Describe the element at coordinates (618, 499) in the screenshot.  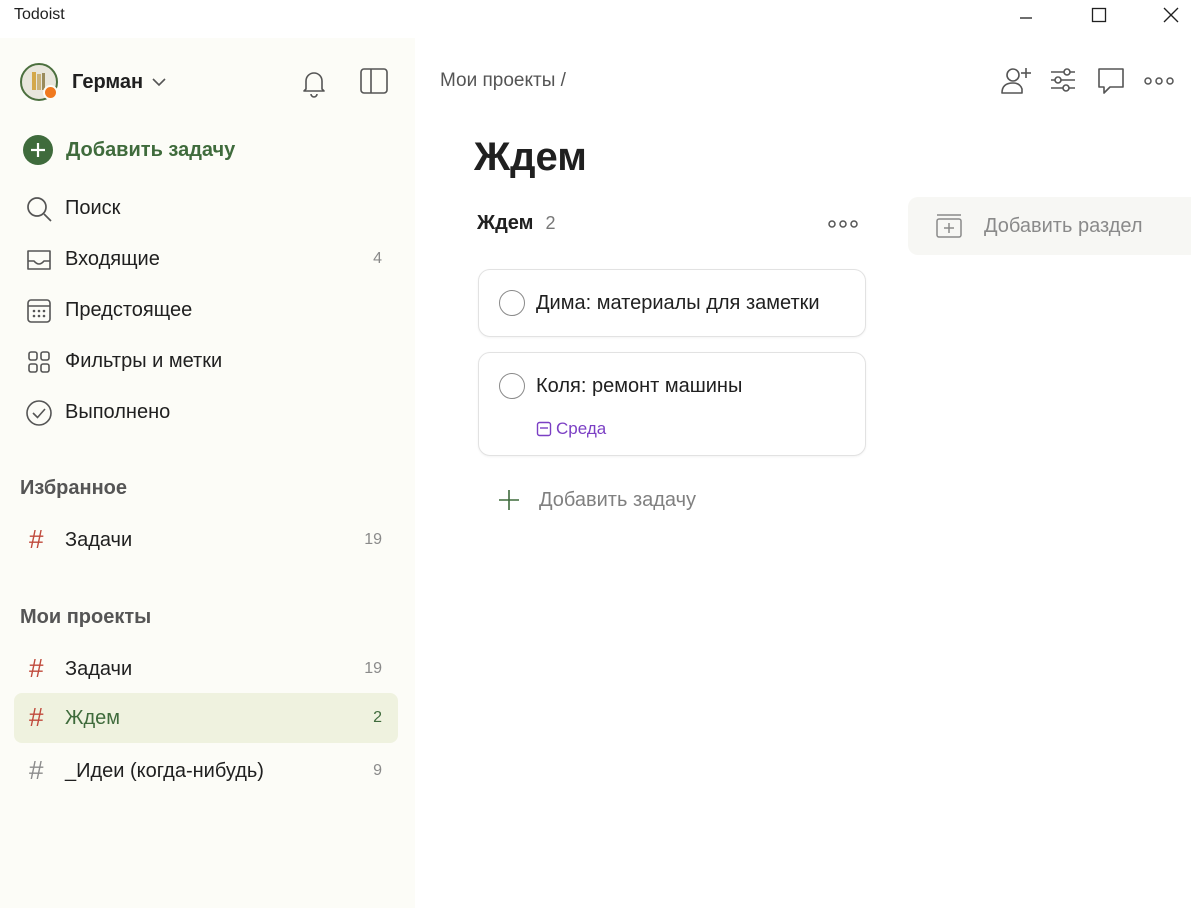
I see `add-task-inline-label: Добавить задачу` at that location.